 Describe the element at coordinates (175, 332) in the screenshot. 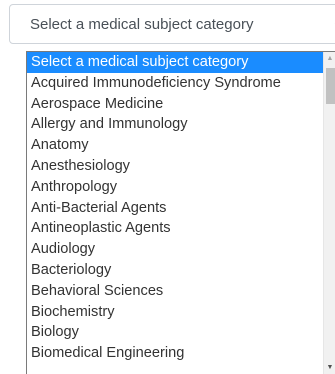

I see `option-biology: Biology` at that location.